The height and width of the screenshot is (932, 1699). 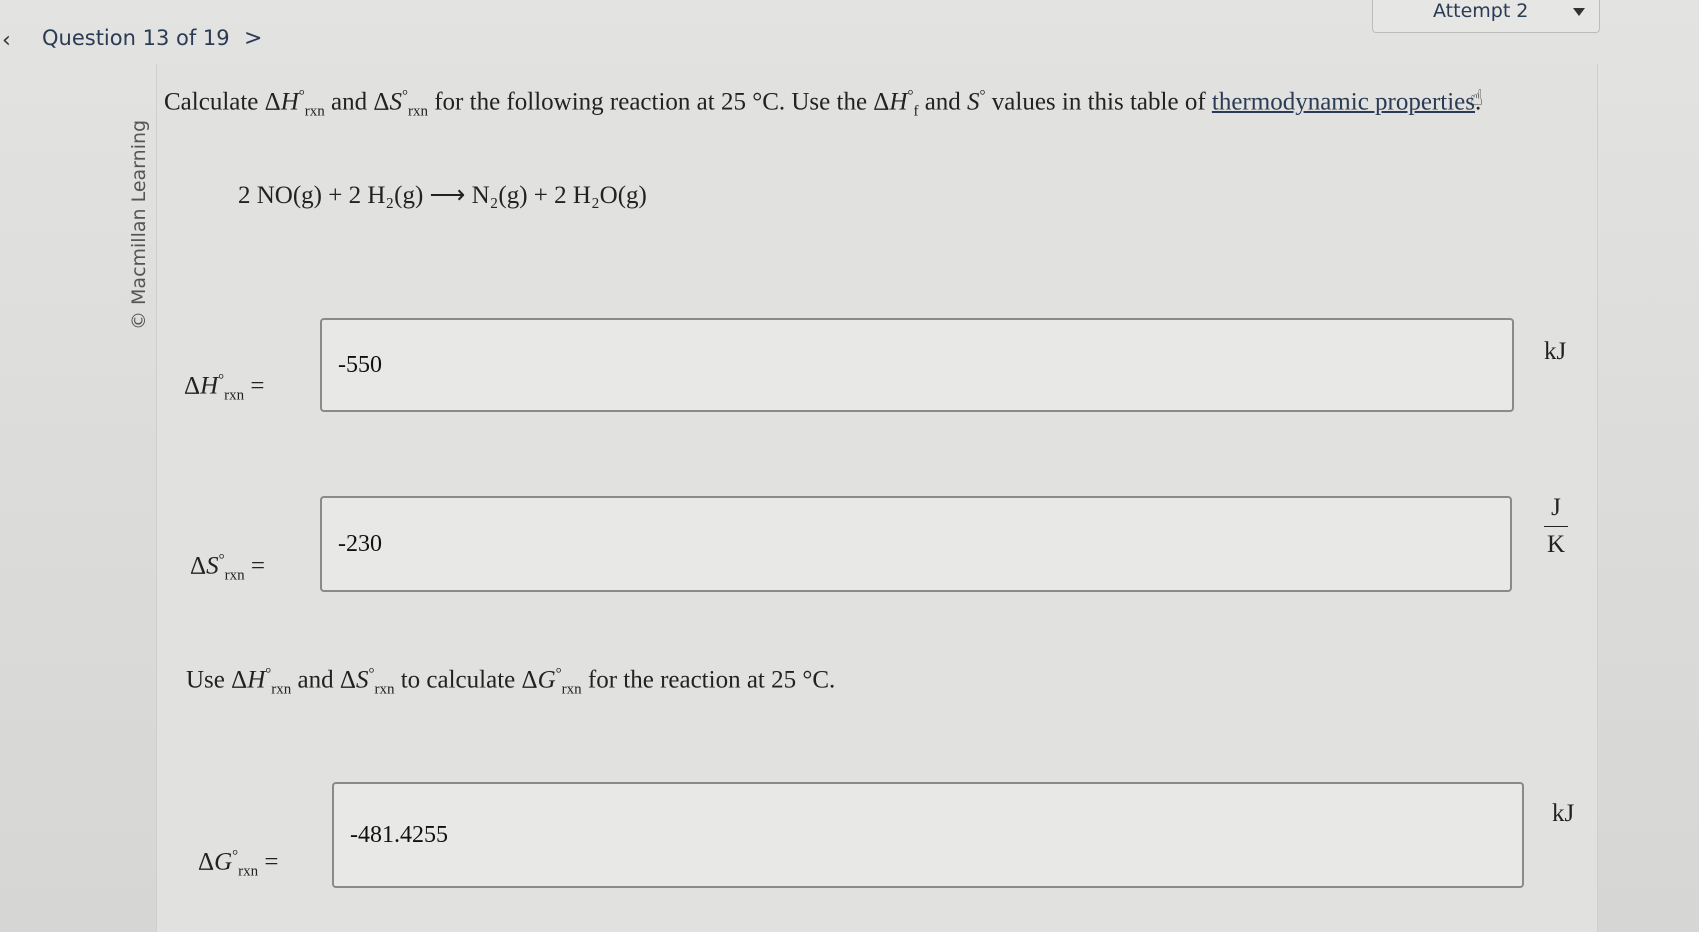 I want to click on delta-h-unit: kJ, so click(x=1555, y=351).